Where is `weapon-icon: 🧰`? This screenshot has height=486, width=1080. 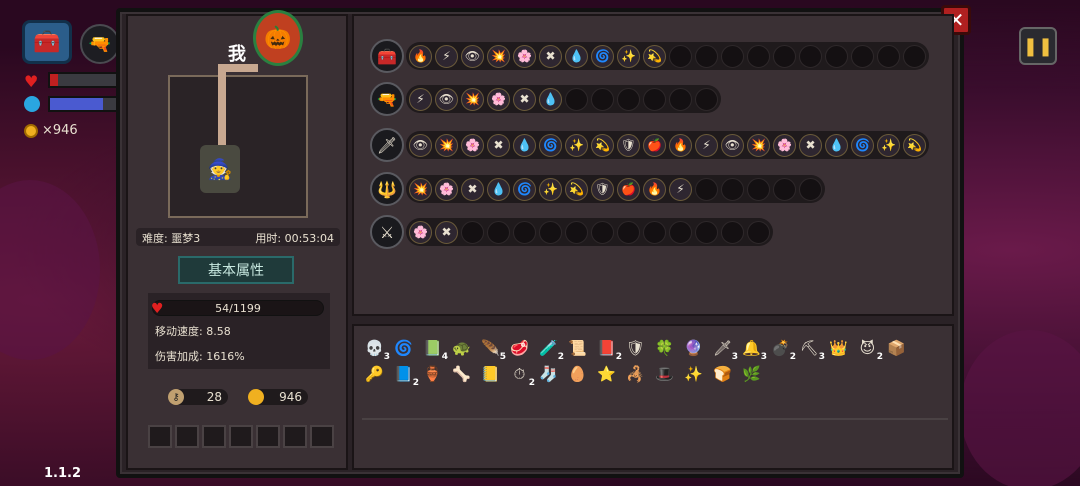 weapon-icon: 🧰 is located at coordinates (387, 56).